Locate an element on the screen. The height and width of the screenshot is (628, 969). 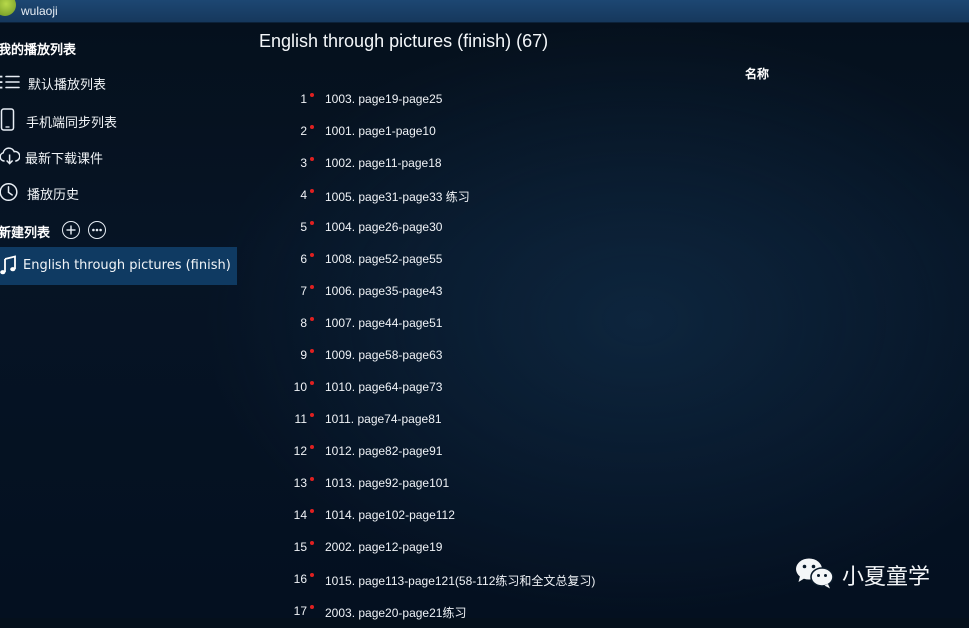
sidebar-item-label: English through pictures (finish) is located at coordinates (127, 265).